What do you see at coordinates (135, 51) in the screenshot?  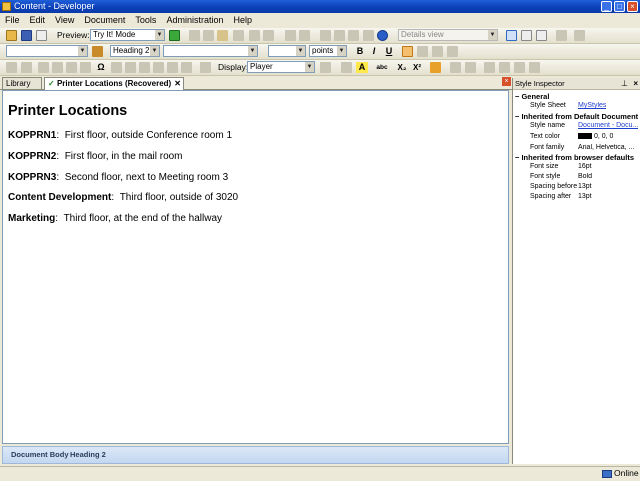 I see `paragraph-style-select: Heading 2 ▼` at bounding box center [135, 51].